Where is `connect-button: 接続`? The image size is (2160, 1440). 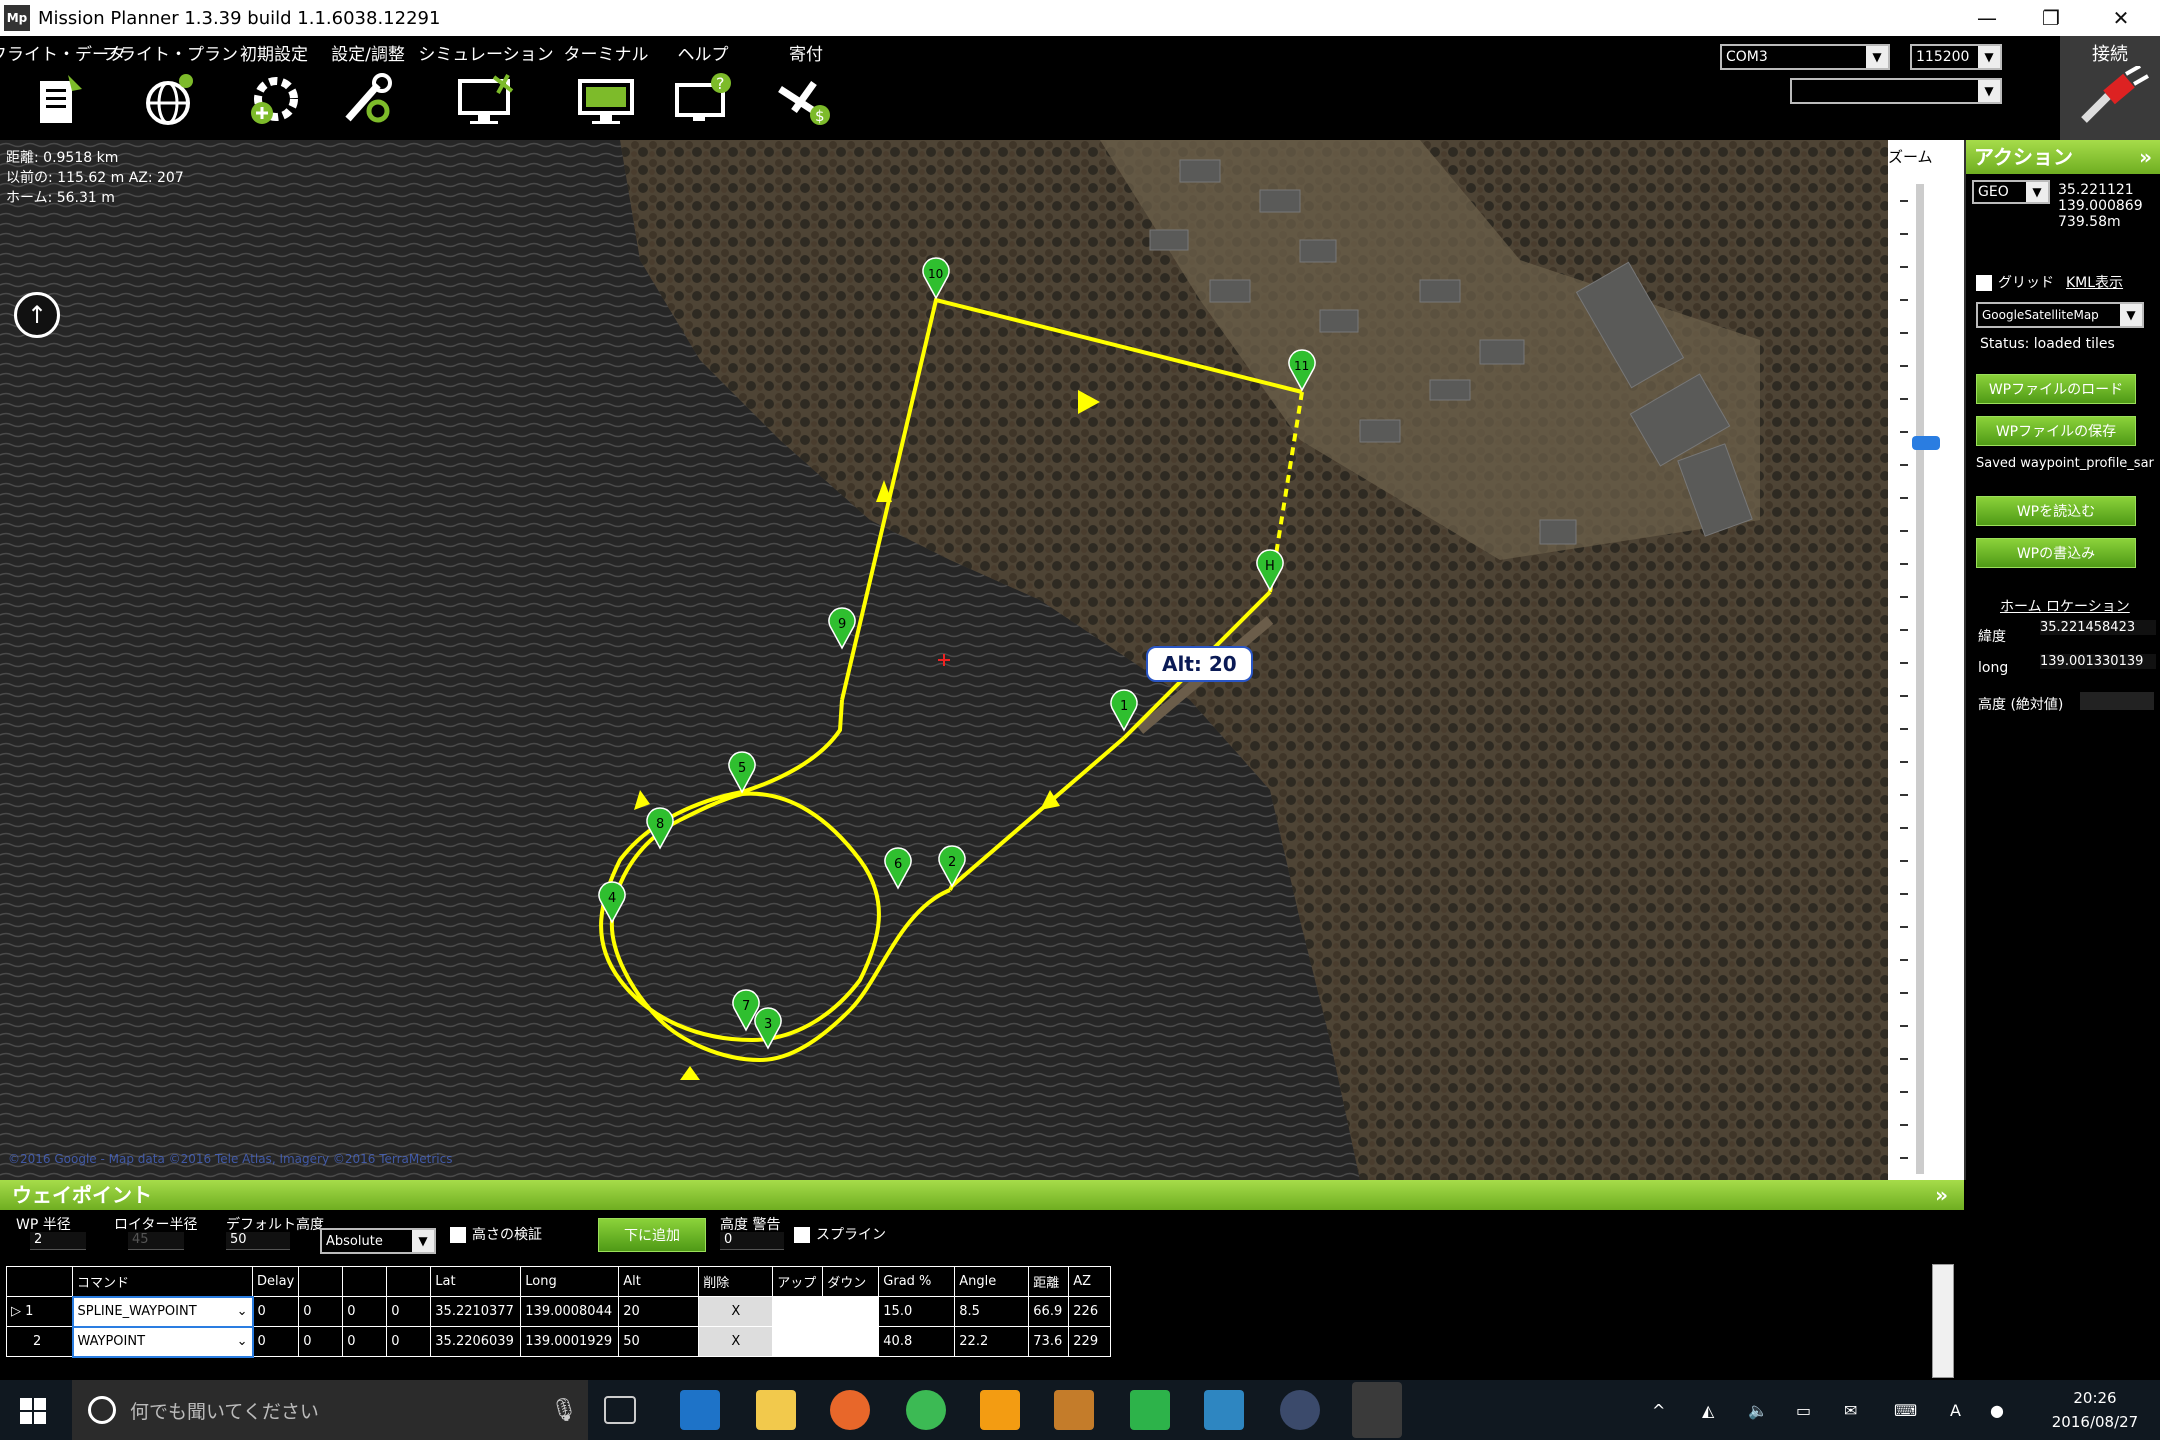
connect-button: 接続 is located at coordinates (2110, 88).